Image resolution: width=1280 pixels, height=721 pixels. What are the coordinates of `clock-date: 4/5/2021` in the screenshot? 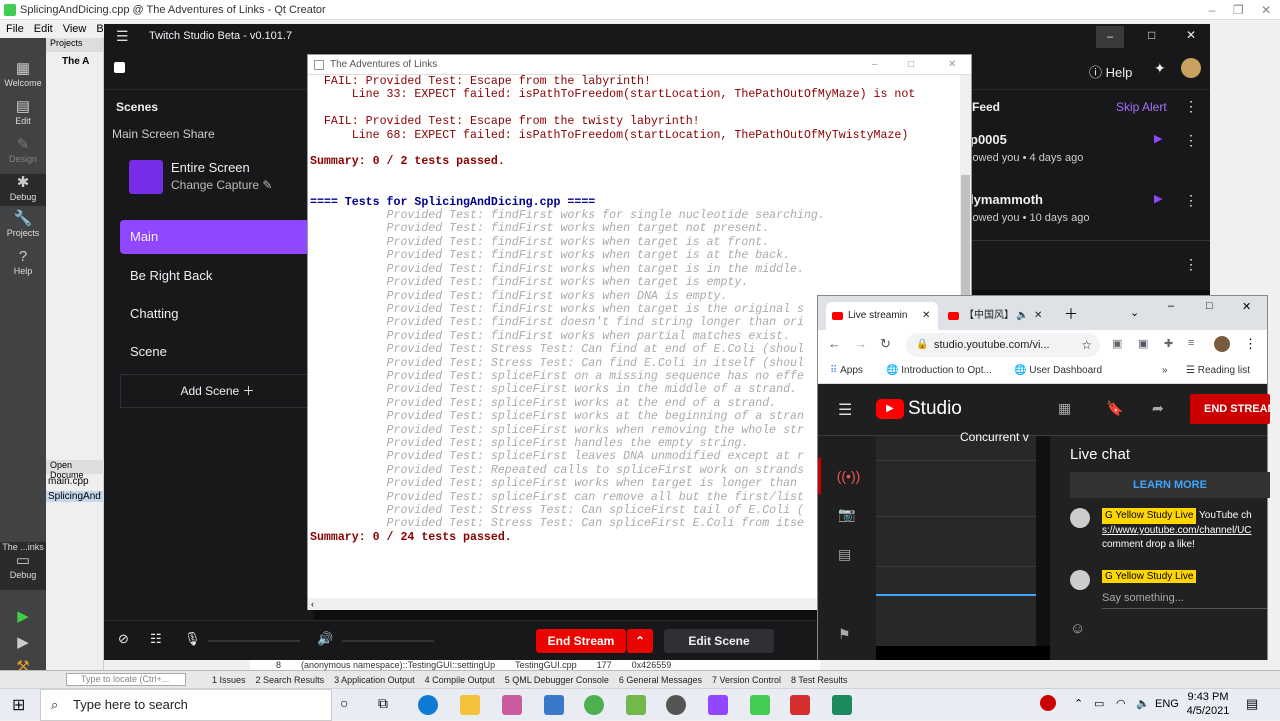 It's located at (1208, 711).